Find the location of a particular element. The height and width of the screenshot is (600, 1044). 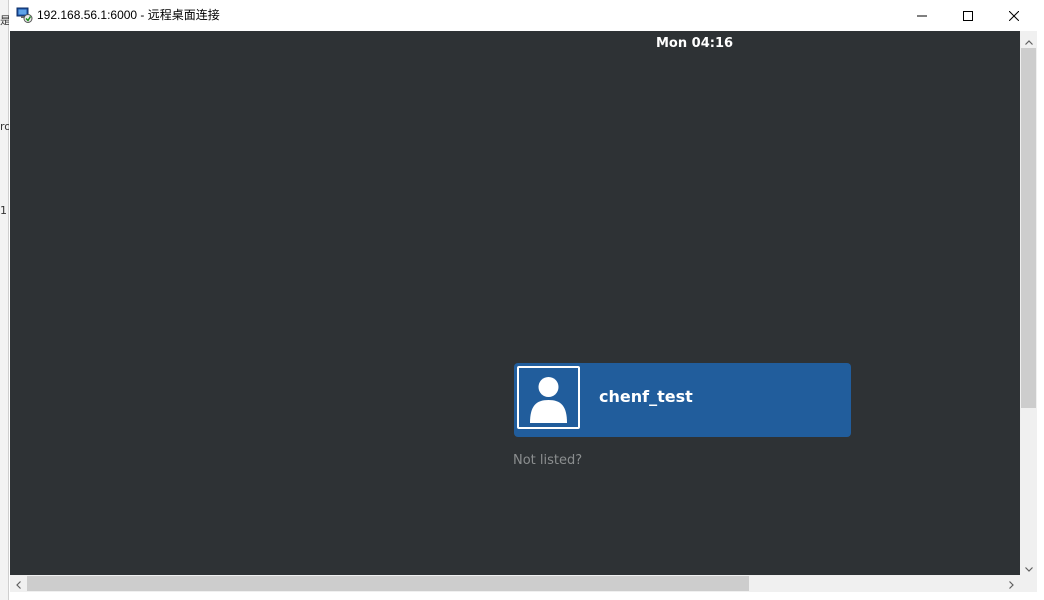

chevron-right-icon is located at coordinates (1011, 583).